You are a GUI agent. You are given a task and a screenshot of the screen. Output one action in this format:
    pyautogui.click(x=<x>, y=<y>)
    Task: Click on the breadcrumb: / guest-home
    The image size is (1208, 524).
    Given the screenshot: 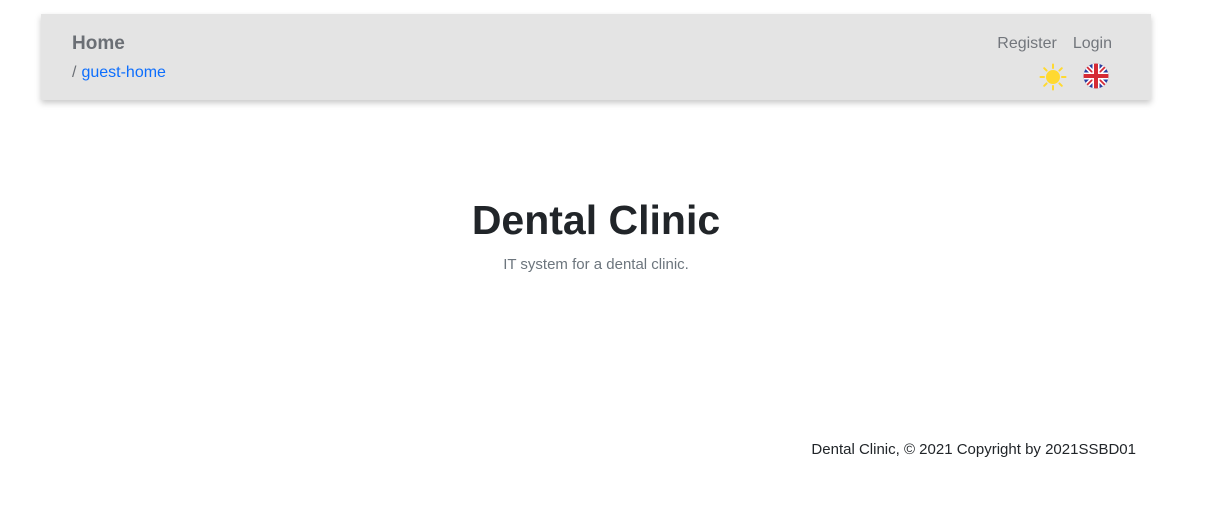 What is the action you would take?
    pyautogui.click(x=119, y=73)
    